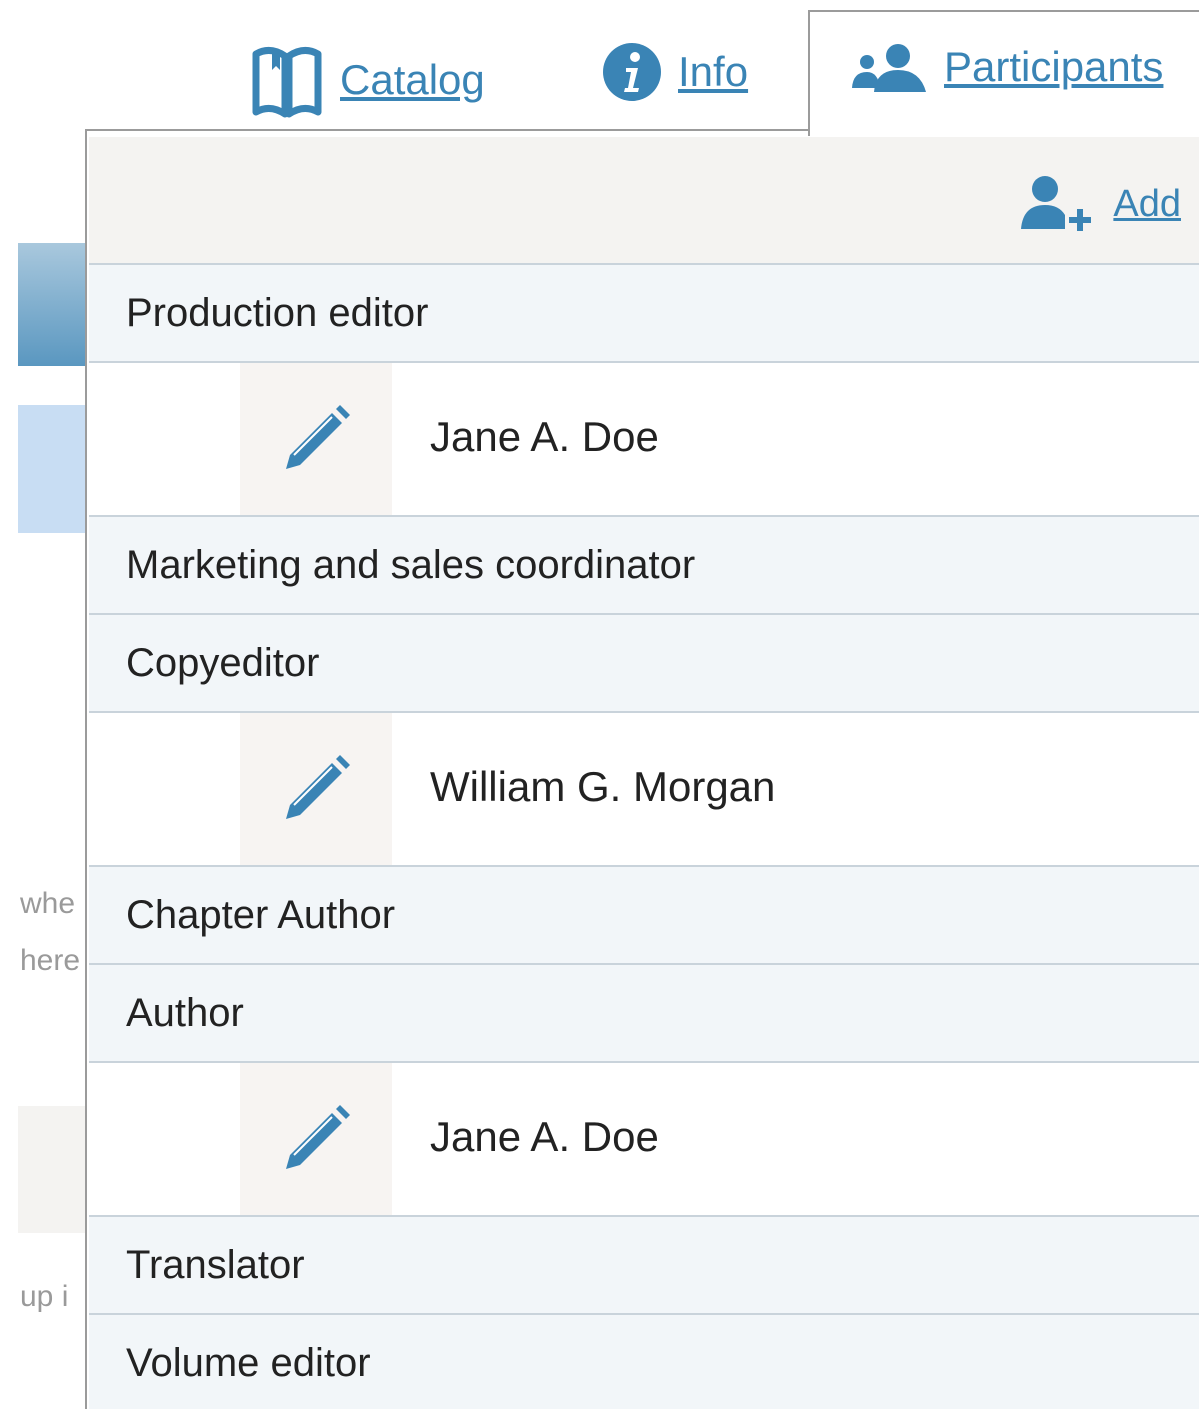 This screenshot has height=1409, width=1199. Describe the element at coordinates (644, 916) in the screenshot. I see `role-row: Chapter Author` at that location.